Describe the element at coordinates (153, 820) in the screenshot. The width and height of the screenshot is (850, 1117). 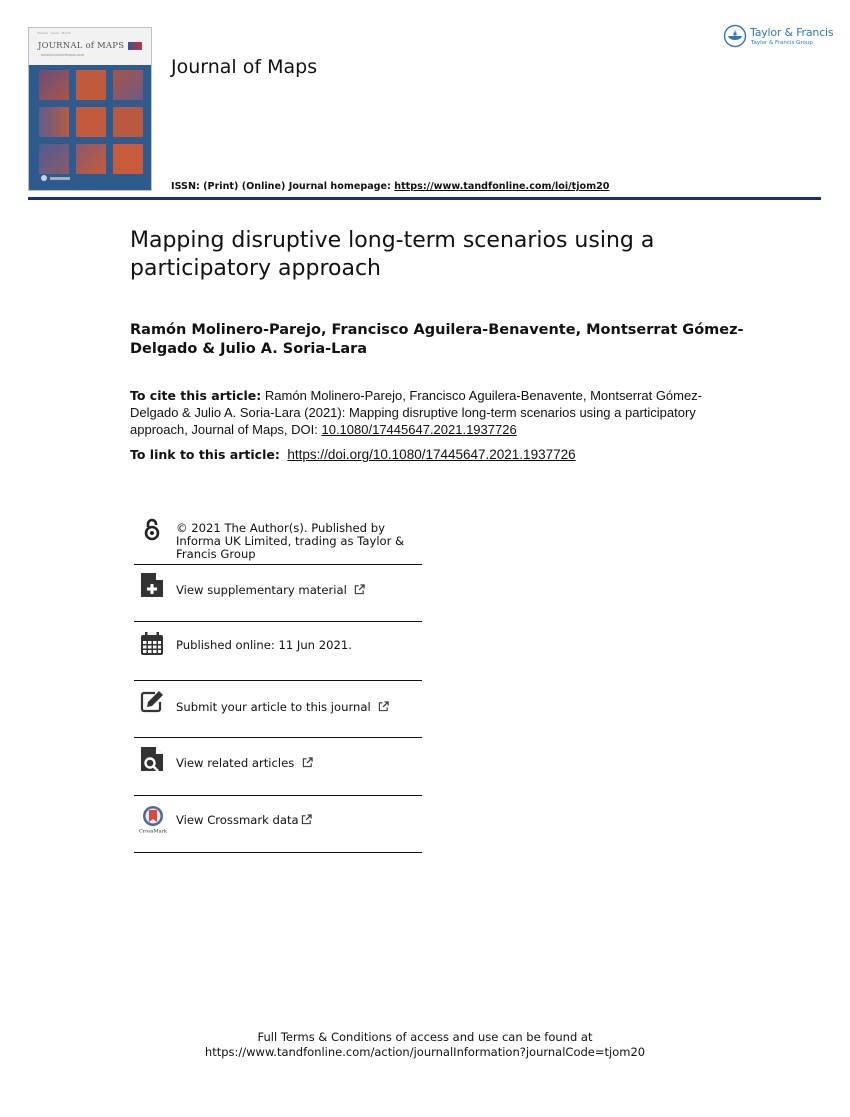
I see `crossmark-icon: CrossMark` at that location.